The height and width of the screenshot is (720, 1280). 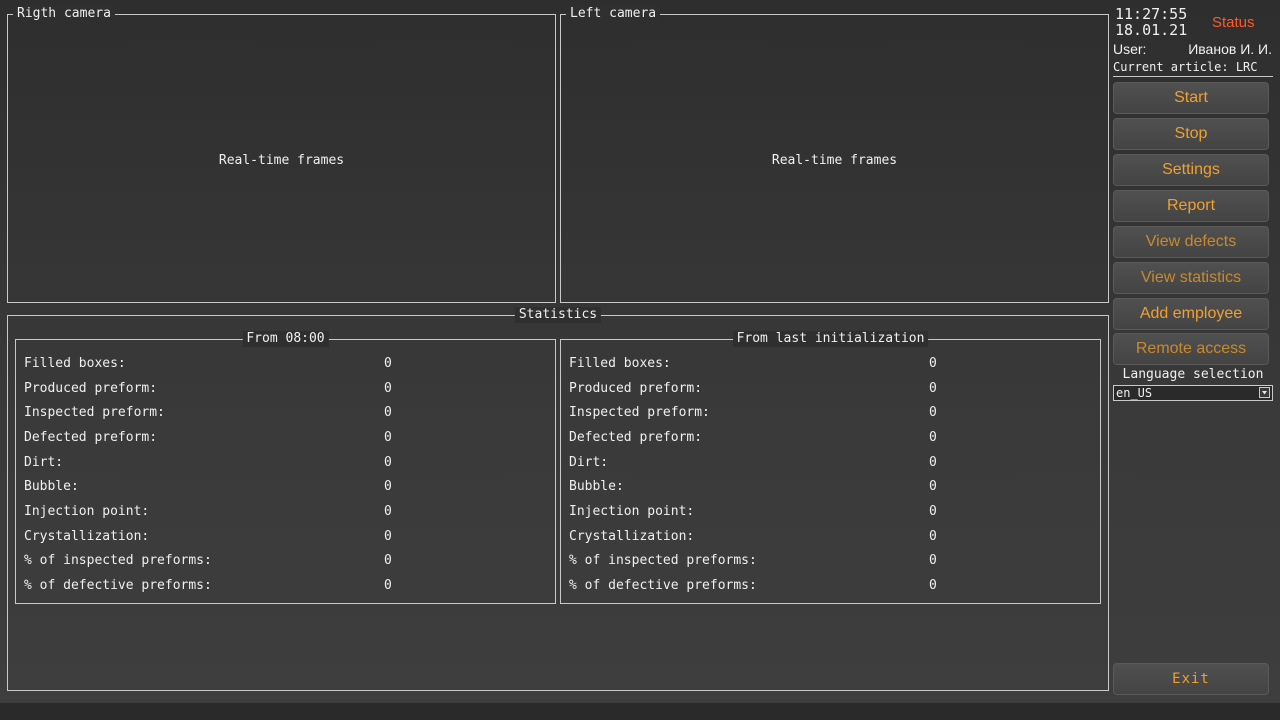 I want to click on settings-button: Settings, so click(x=1191, y=170).